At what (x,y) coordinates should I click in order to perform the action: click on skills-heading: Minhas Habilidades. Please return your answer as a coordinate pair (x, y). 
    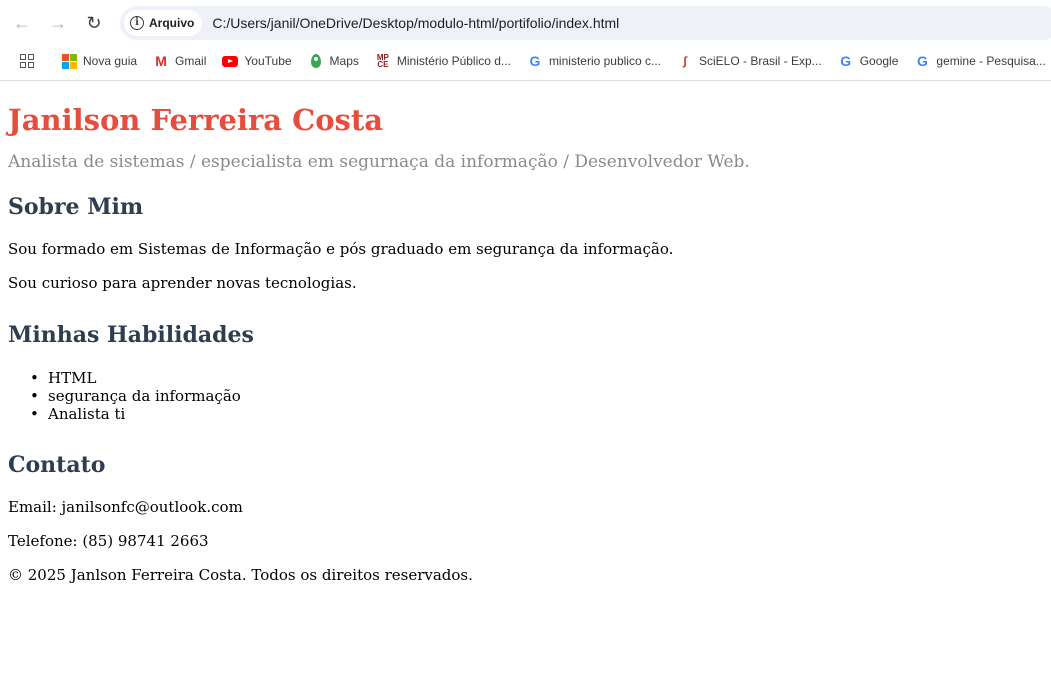
    Looking at the image, I should click on (131, 335).